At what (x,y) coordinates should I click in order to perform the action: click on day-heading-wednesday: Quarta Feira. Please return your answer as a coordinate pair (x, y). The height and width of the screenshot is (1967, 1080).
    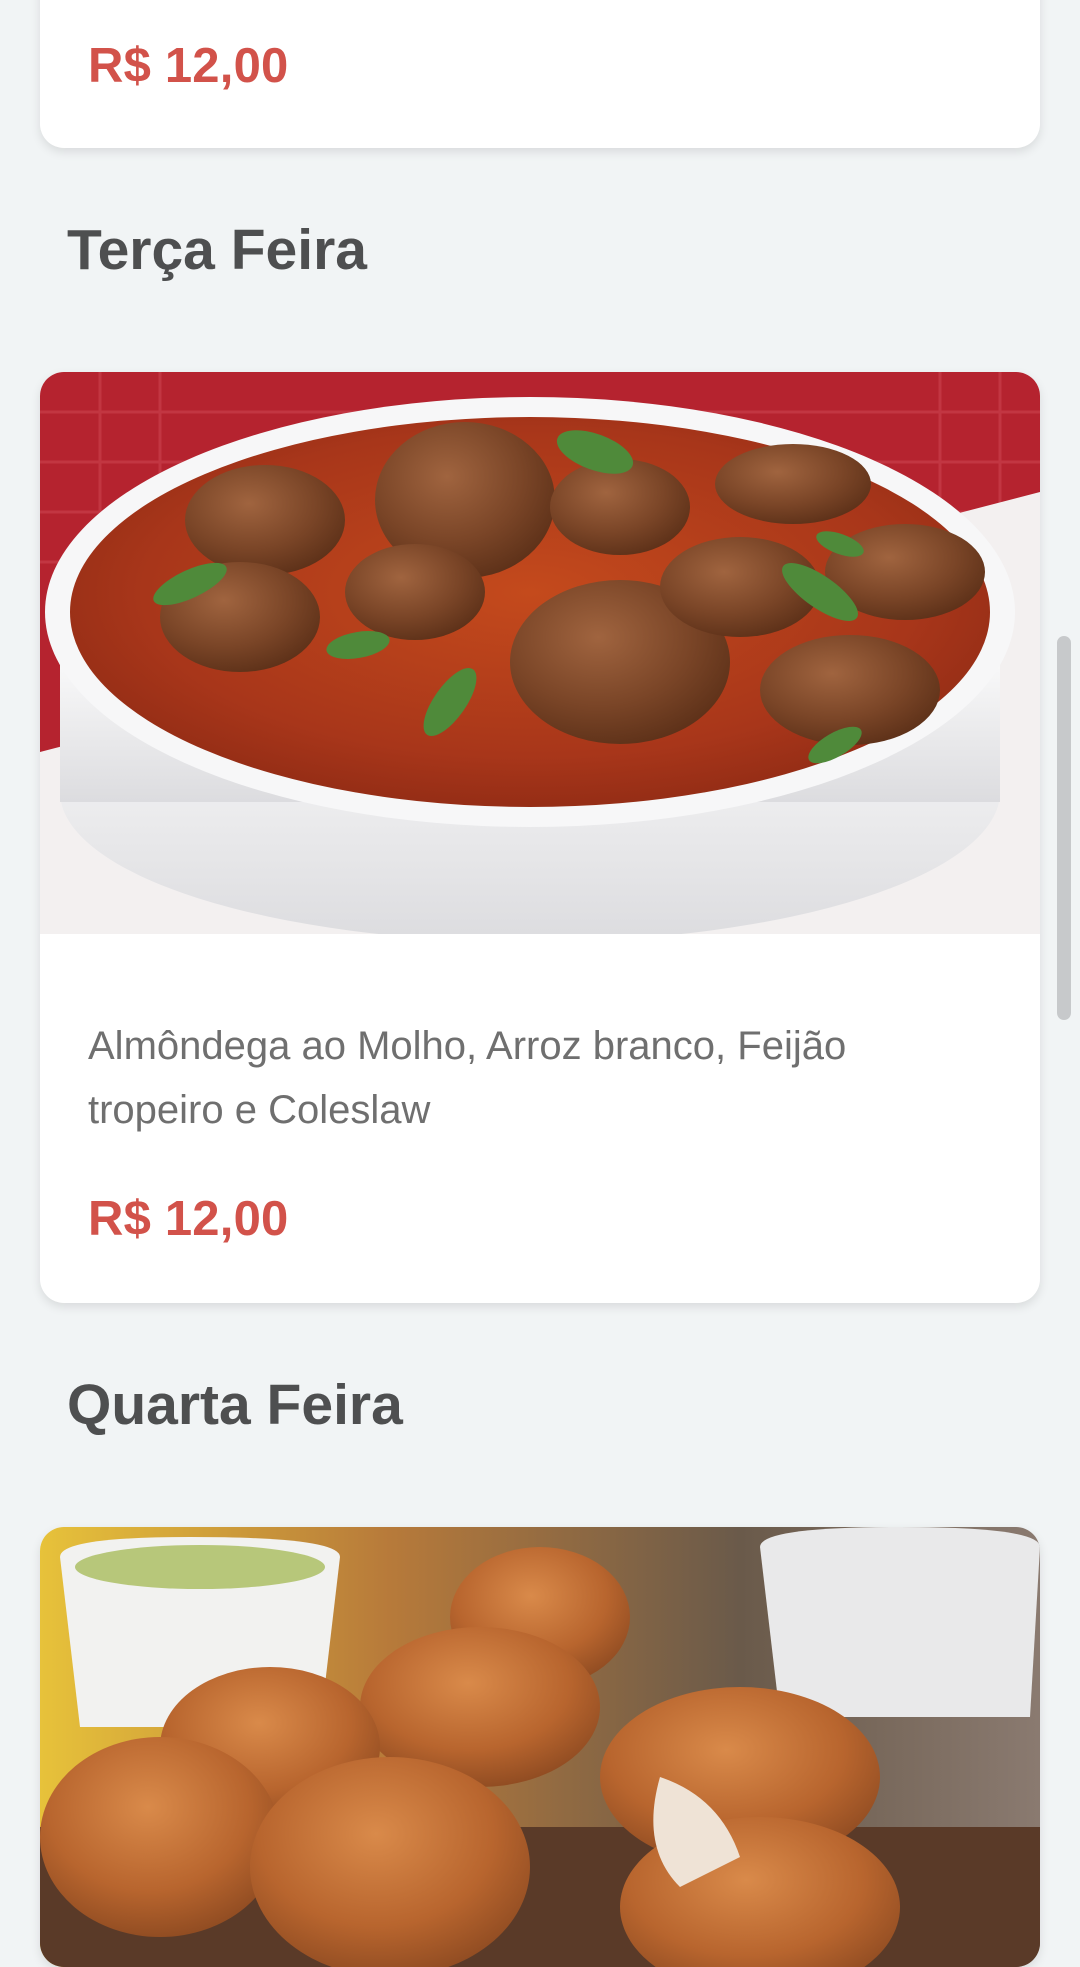
    Looking at the image, I should click on (235, 1405).